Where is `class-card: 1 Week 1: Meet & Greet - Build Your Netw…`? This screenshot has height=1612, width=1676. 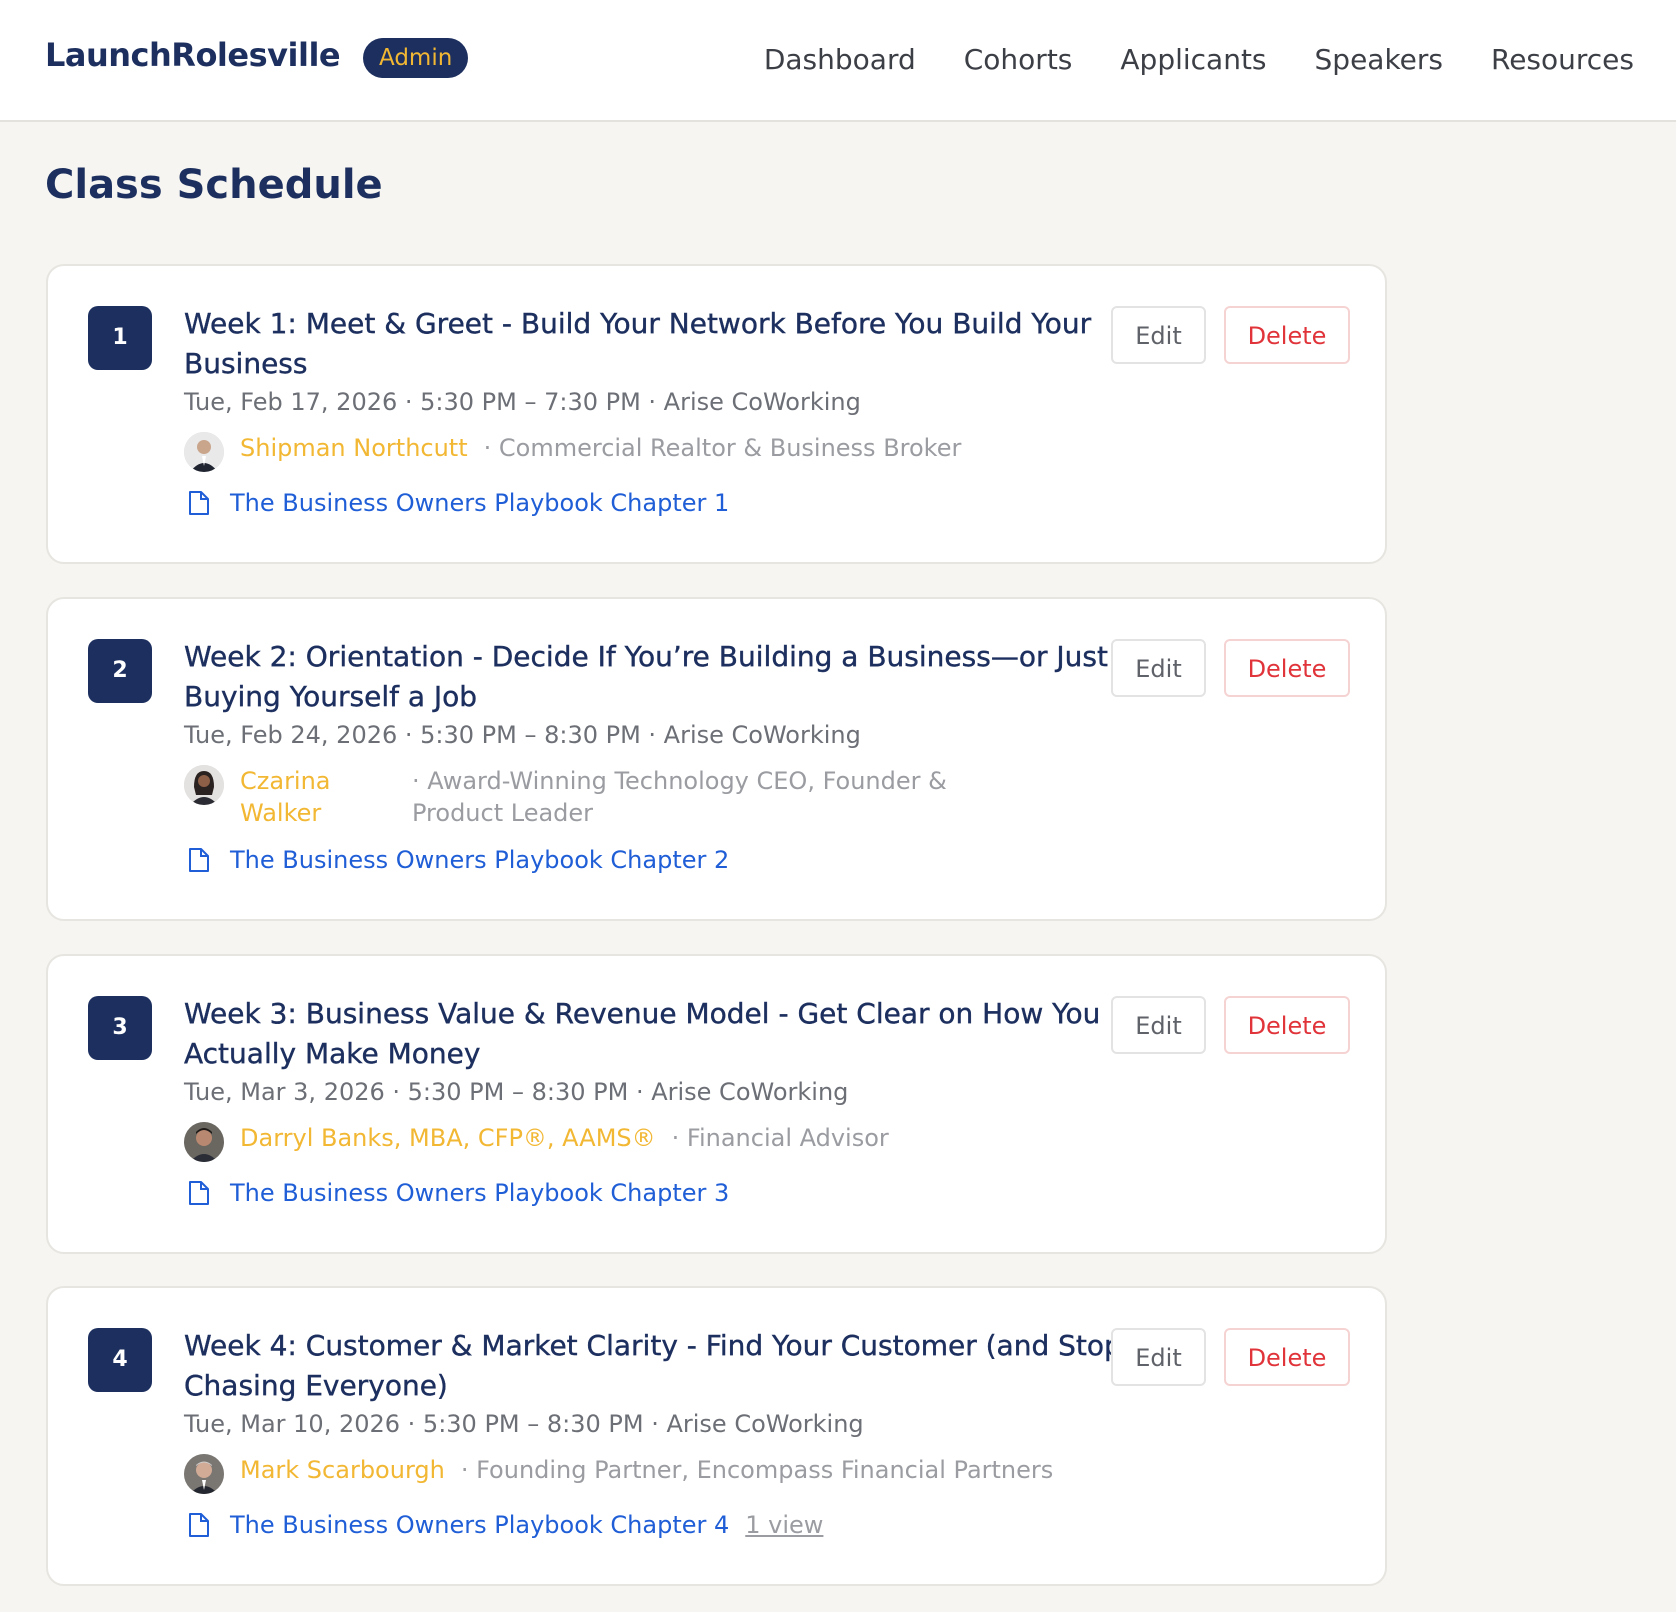 class-card: 1 Week 1: Meet & Greet - Build Your Netw… is located at coordinates (716, 414).